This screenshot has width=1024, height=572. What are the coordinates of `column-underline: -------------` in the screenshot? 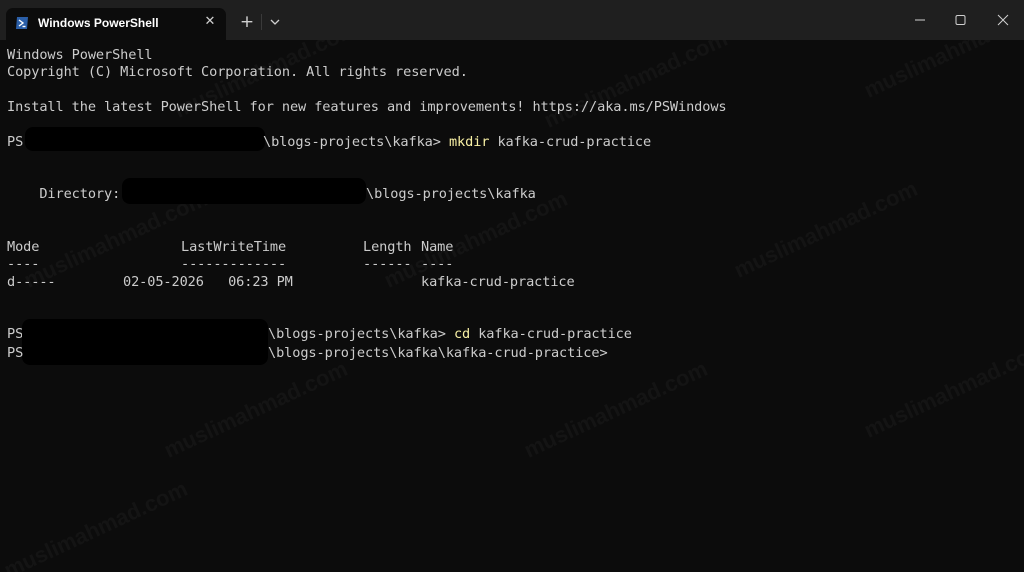 It's located at (234, 264).